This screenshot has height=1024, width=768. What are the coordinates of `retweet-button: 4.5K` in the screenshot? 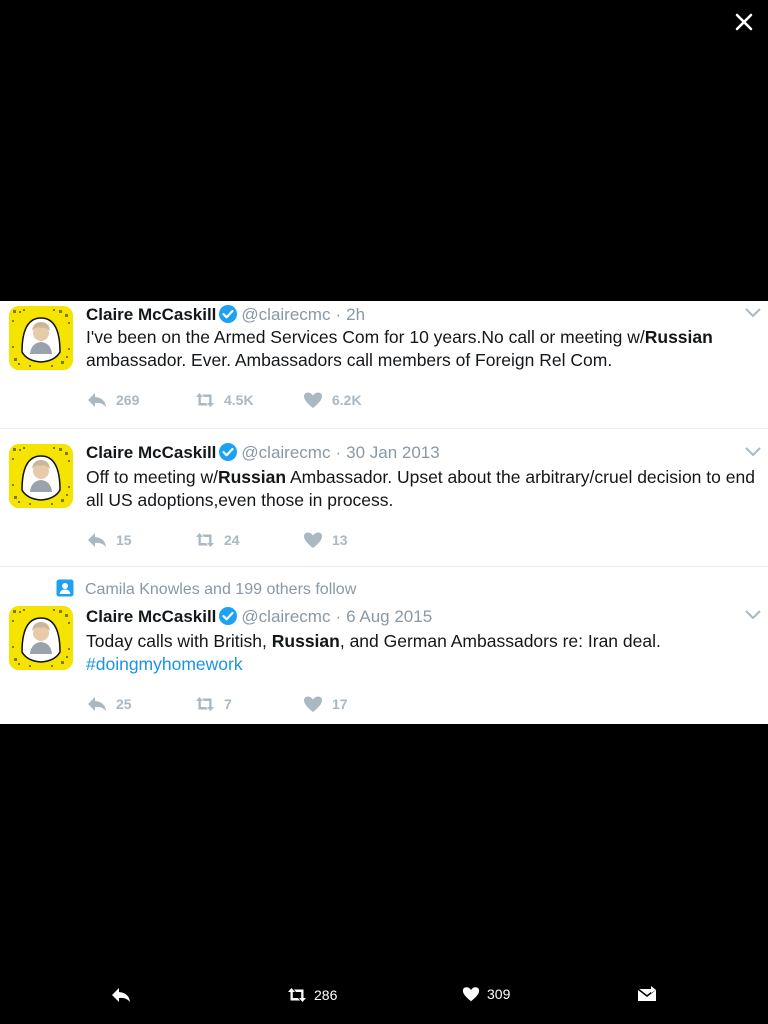 It's located at (224, 401).